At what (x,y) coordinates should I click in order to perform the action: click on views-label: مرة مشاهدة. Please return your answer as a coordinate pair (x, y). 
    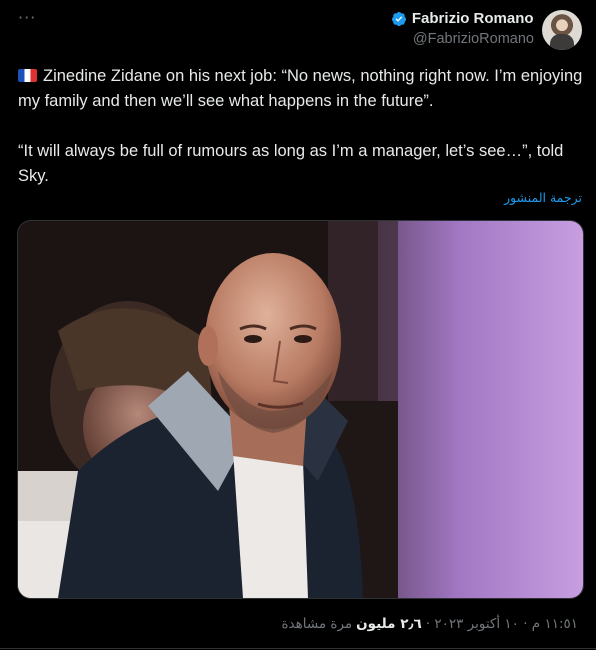
    Looking at the image, I should click on (317, 624).